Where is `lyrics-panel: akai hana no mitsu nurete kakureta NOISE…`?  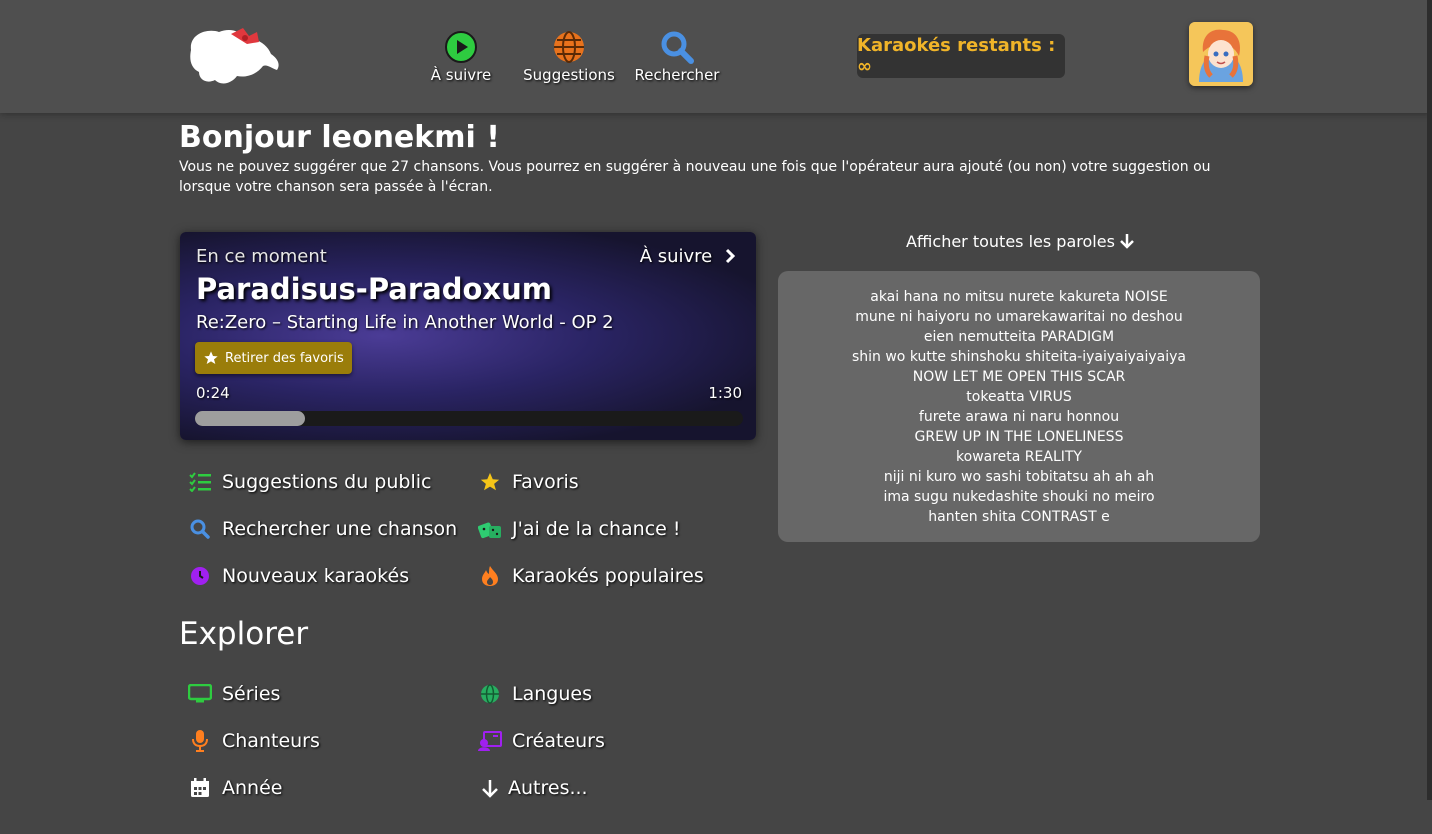 lyrics-panel: akai hana no mitsu nurete kakureta NOISE… is located at coordinates (1019, 406).